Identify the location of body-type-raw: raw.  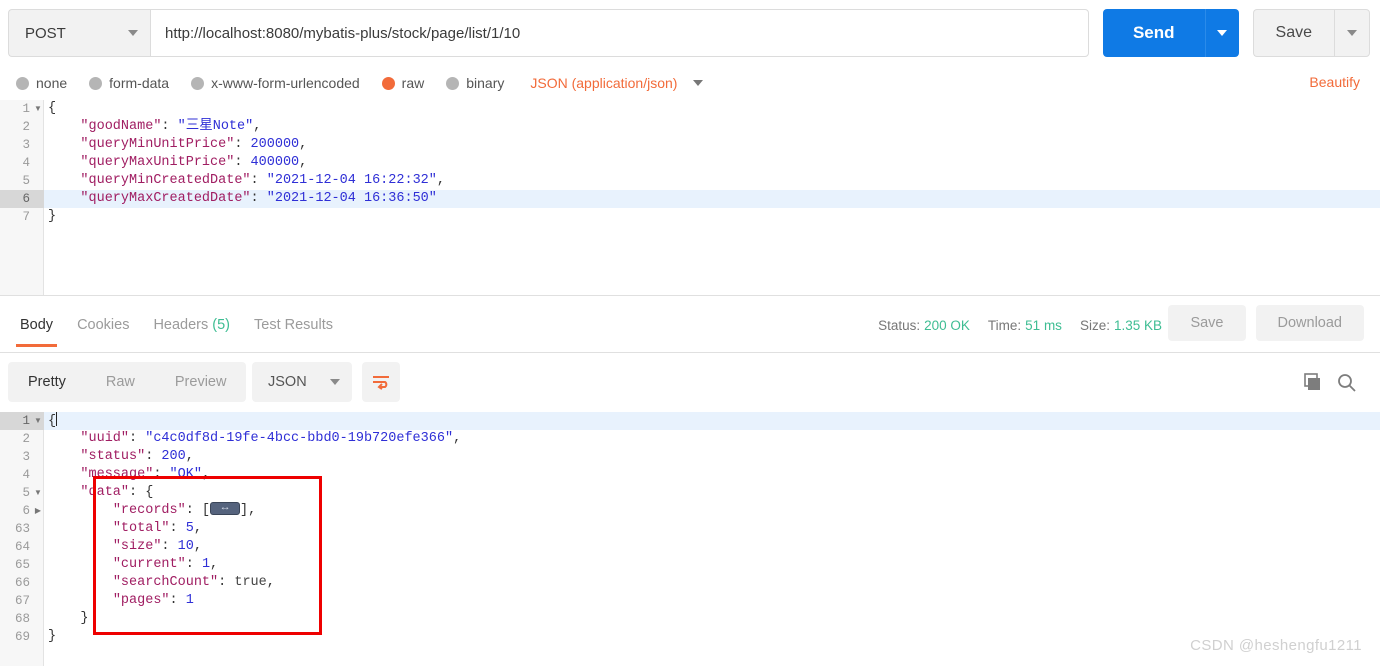
(402, 83).